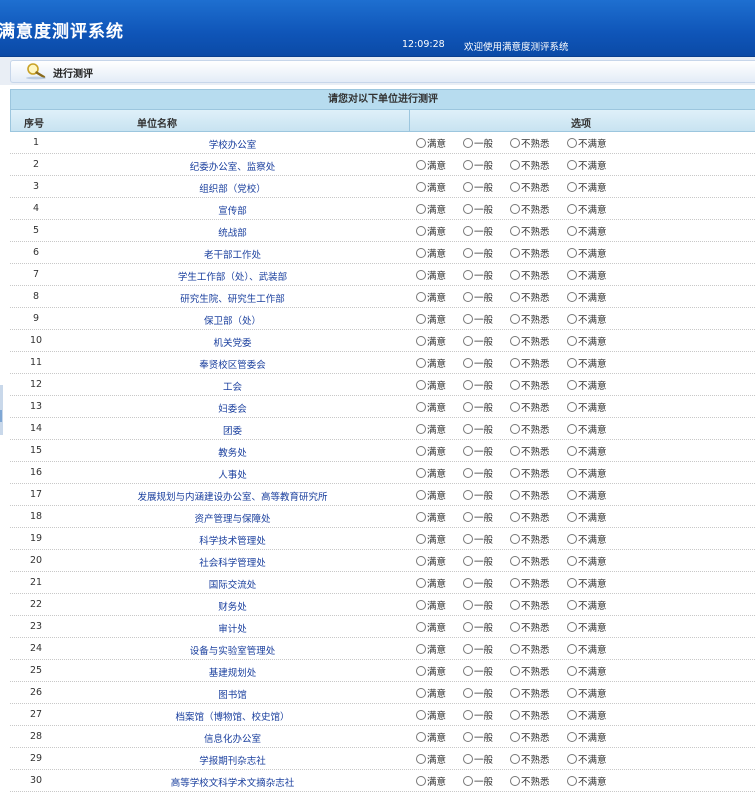 The width and height of the screenshot is (755, 792). What do you see at coordinates (232, 430) in the screenshot?
I see `unit-name-link: 团委` at bounding box center [232, 430].